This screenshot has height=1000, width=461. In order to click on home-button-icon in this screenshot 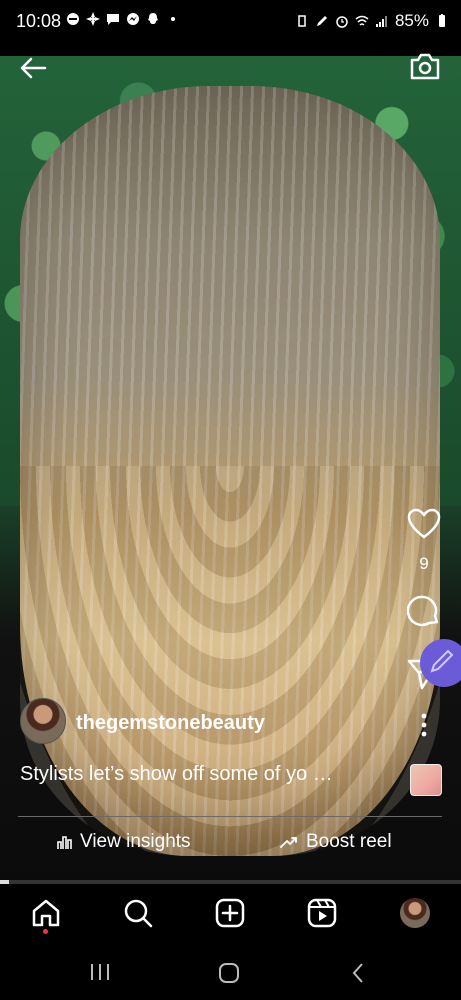, I will do `click(229, 973)`.